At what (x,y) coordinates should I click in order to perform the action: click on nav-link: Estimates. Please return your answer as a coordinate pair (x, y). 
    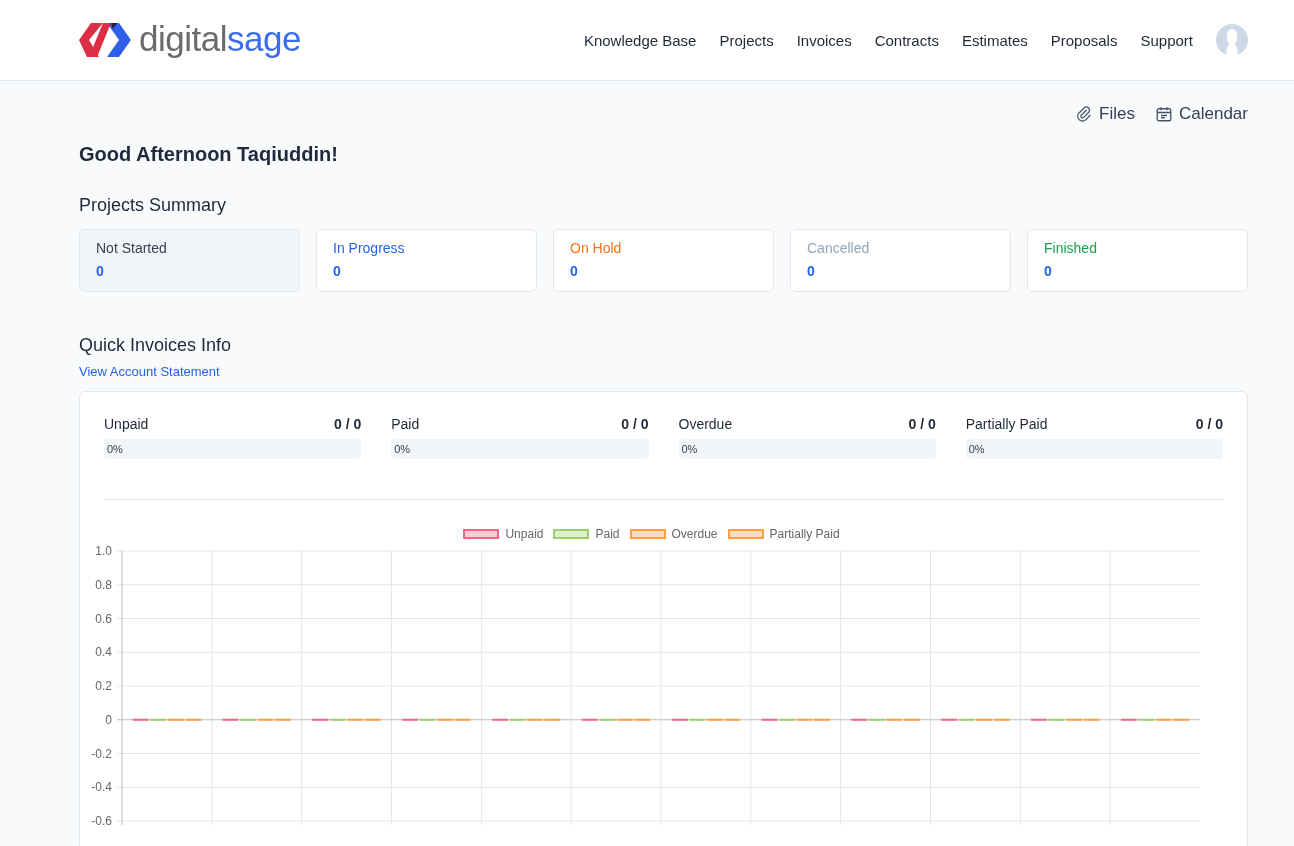
    Looking at the image, I should click on (994, 40).